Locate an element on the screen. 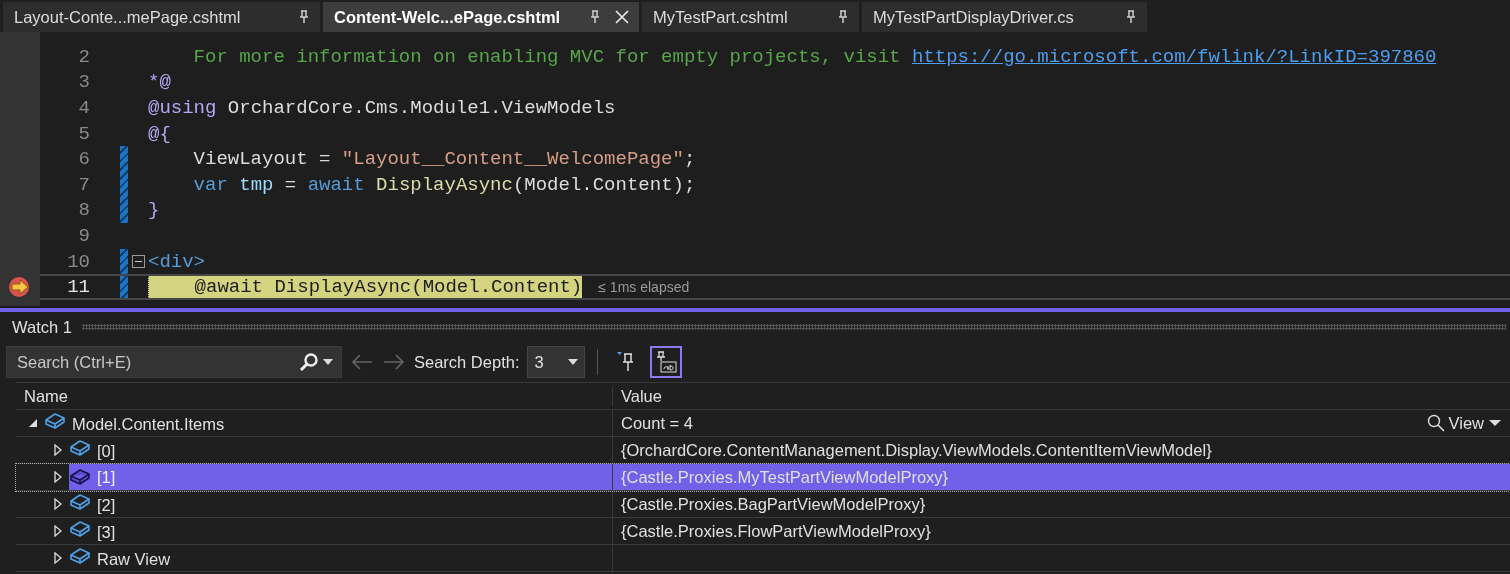 The height and width of the screenshot is (574, 1510). collapse-icon is located at coordinates (138, 262).